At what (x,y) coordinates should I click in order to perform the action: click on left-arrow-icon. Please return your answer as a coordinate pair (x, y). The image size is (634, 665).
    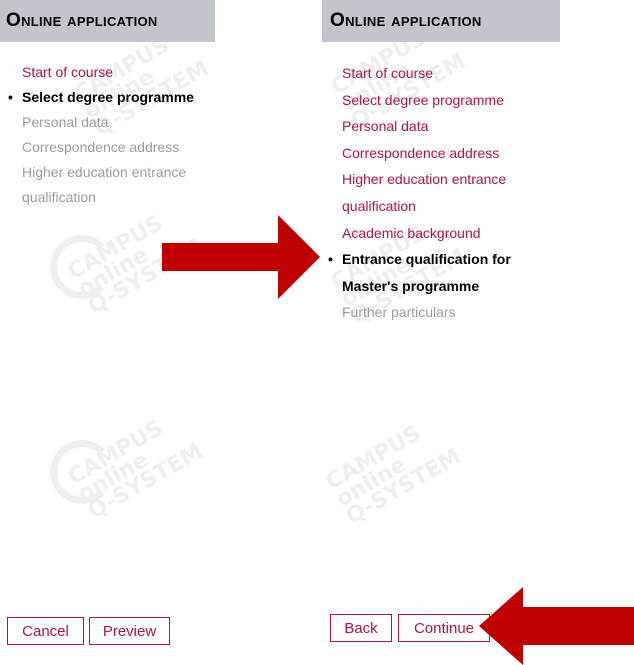
    Looking at the image, I should click on (556, 626).